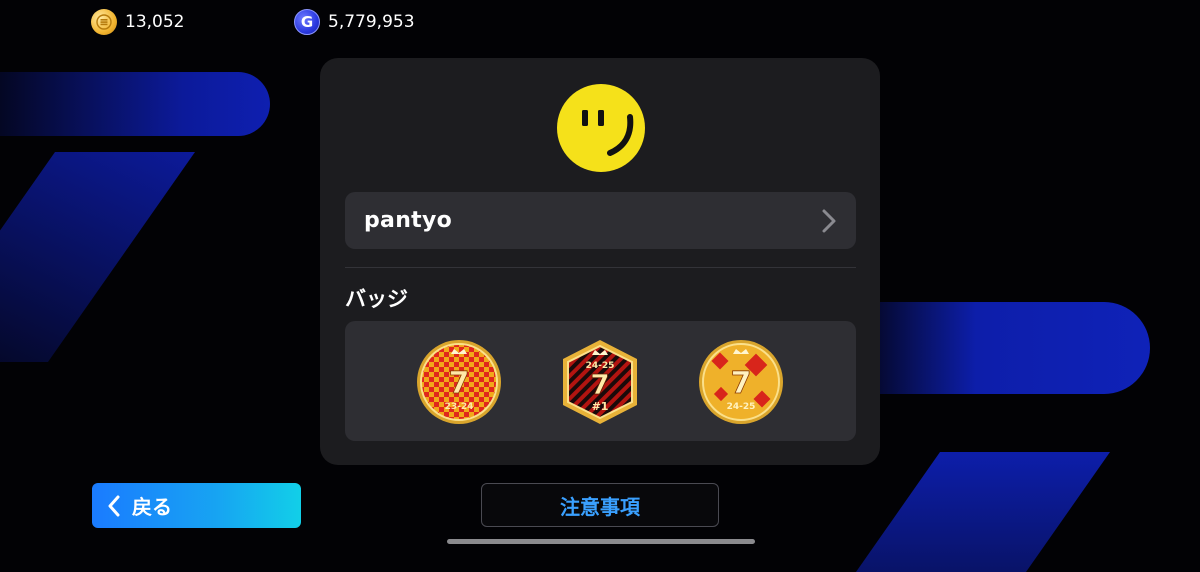 The height and width of the screenshot is (572, 1200). Describe the element at coordinates (135, 104) in the screenshot. I see `background-stripe-top` at that location.